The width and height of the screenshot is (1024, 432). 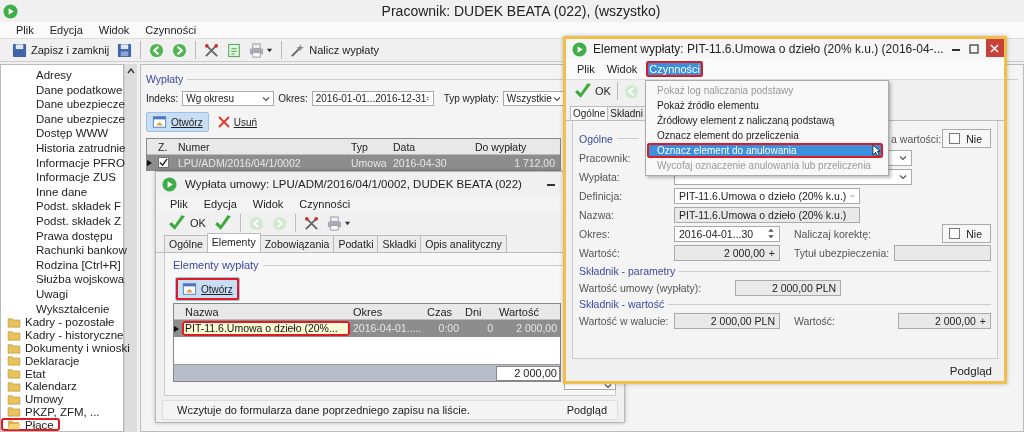 I want to click on status-text: Wczytuje do formularza dane poprzedniego zapisu na liście., so click(x=323, y=410).